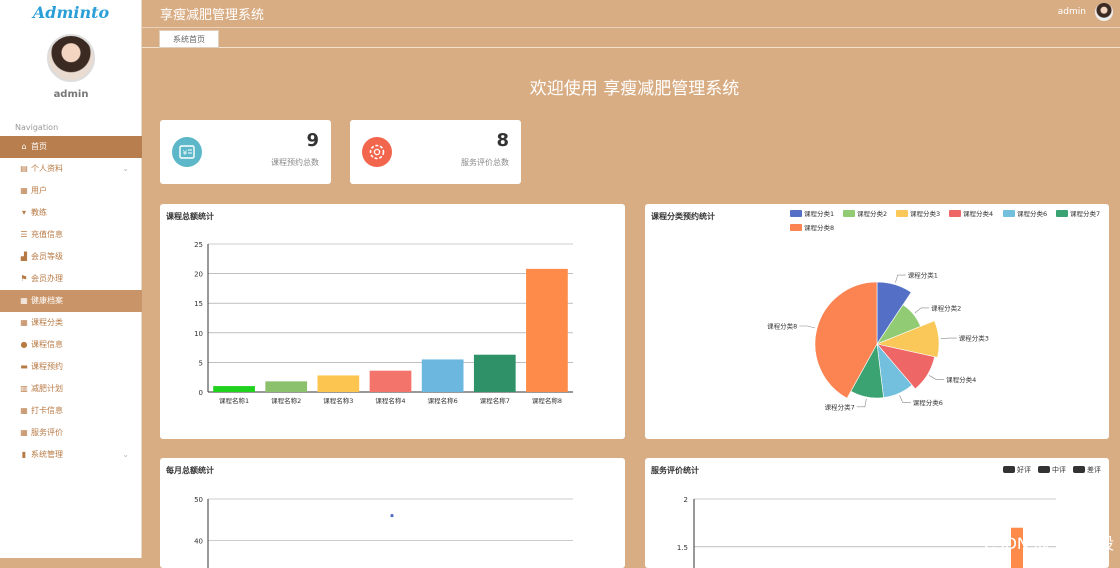 This screenshot has width=1120, height=568. I want to click on topbar: 享瘦减肥管理系统 admin, so click(631, 14).